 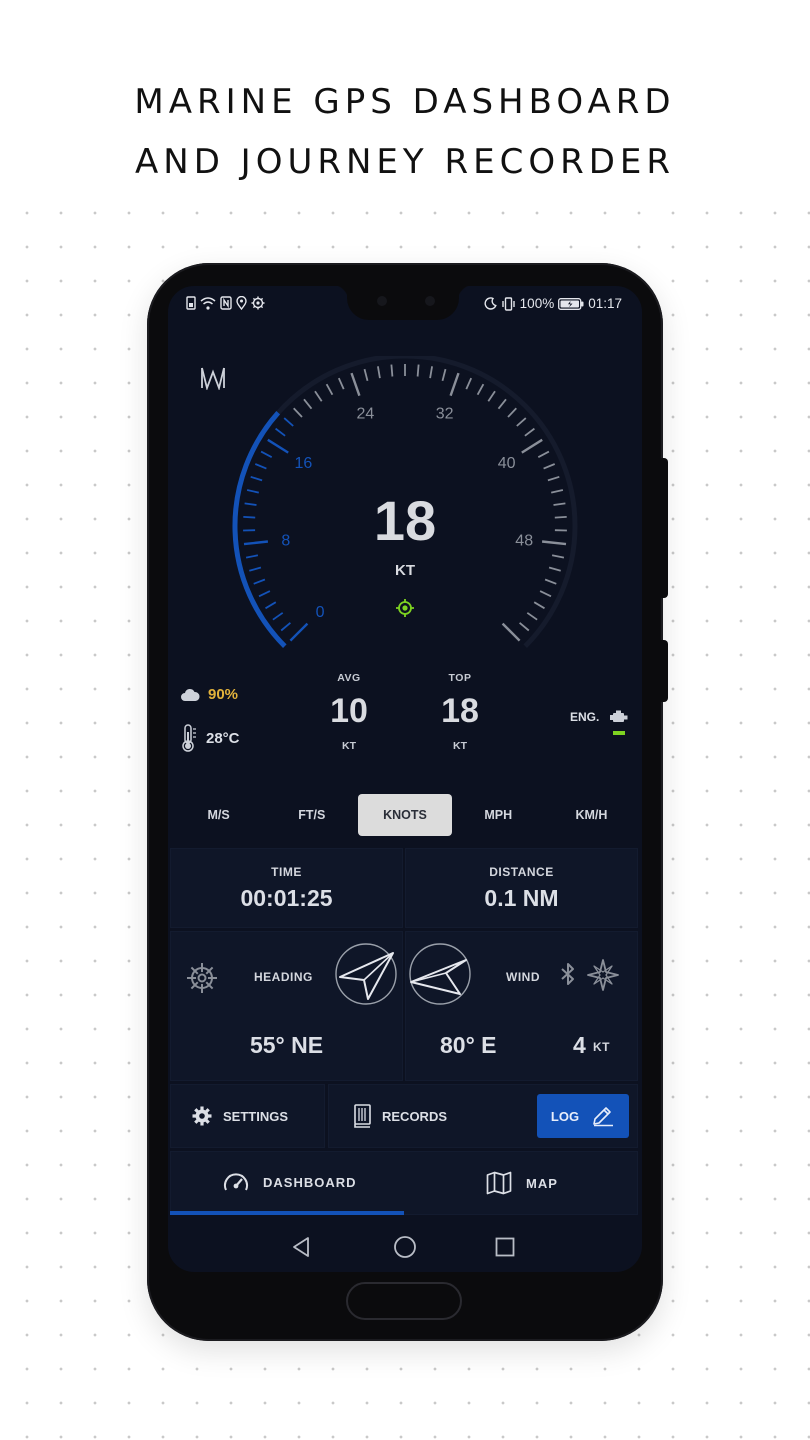 I want to click on front-camera-icon, so click(x=382, y=301).